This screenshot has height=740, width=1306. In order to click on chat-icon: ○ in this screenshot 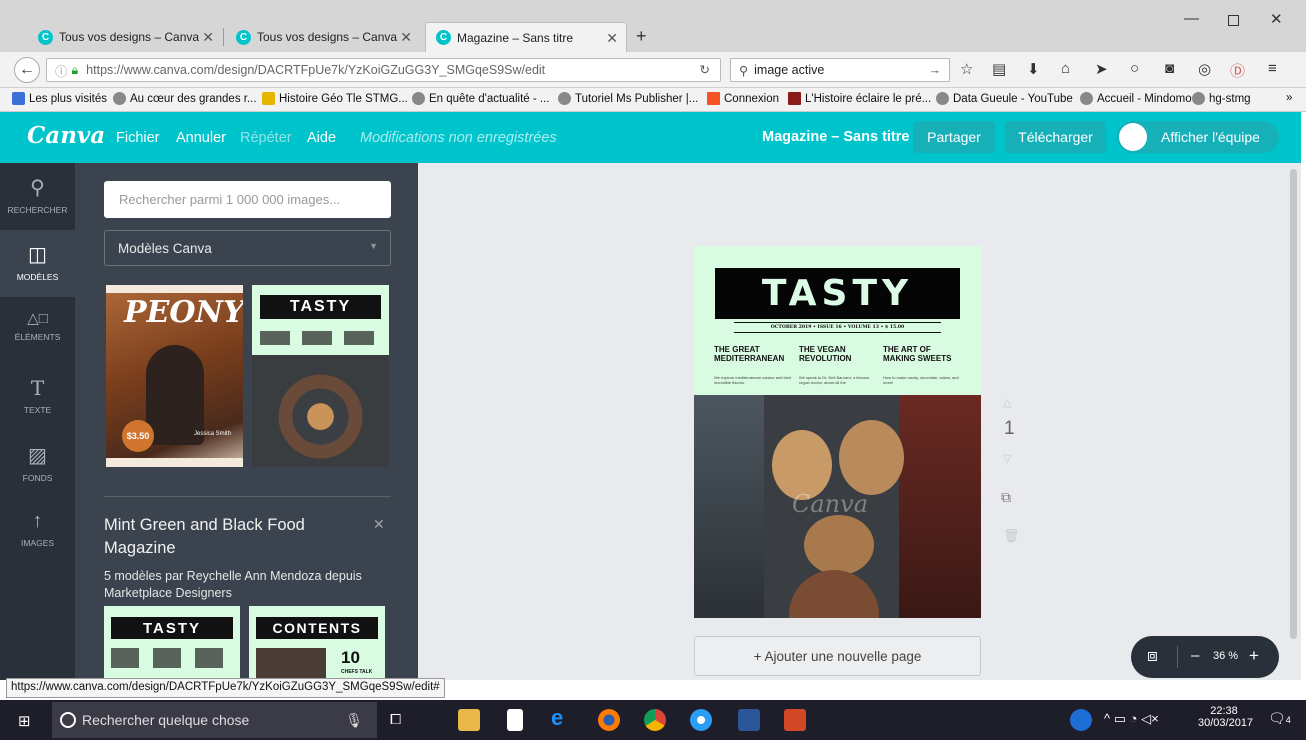, I will do `click(1134, 68)`.